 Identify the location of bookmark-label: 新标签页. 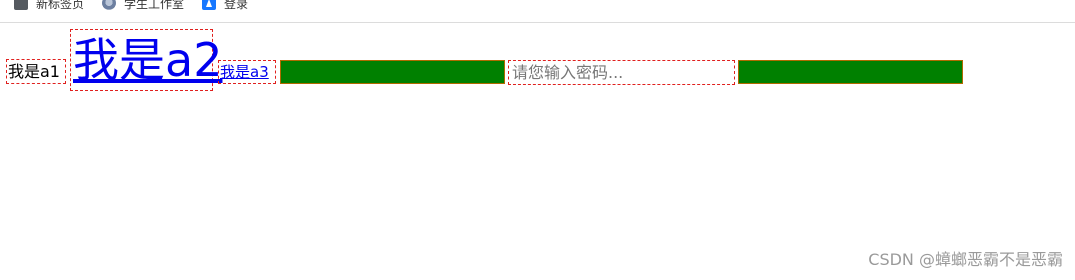
(60, 5).